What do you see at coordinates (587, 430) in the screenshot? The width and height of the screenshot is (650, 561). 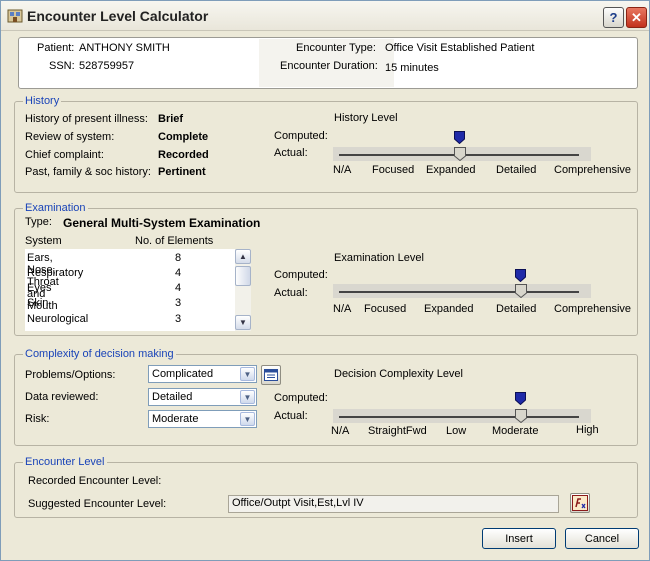 I see `decision-scale-label: High` at bounding box center [587, 430].